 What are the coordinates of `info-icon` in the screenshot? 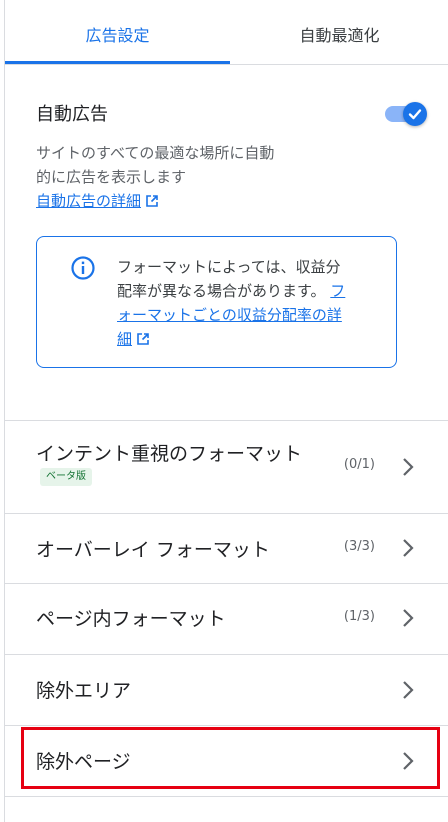 It's located at (83, 270).